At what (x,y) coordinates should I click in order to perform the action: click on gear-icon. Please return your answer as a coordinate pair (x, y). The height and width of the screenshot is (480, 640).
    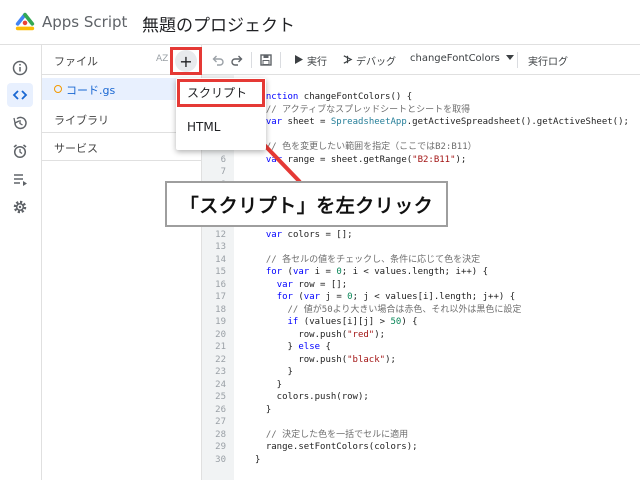
    Looking at the image, I should click on (20, 207).